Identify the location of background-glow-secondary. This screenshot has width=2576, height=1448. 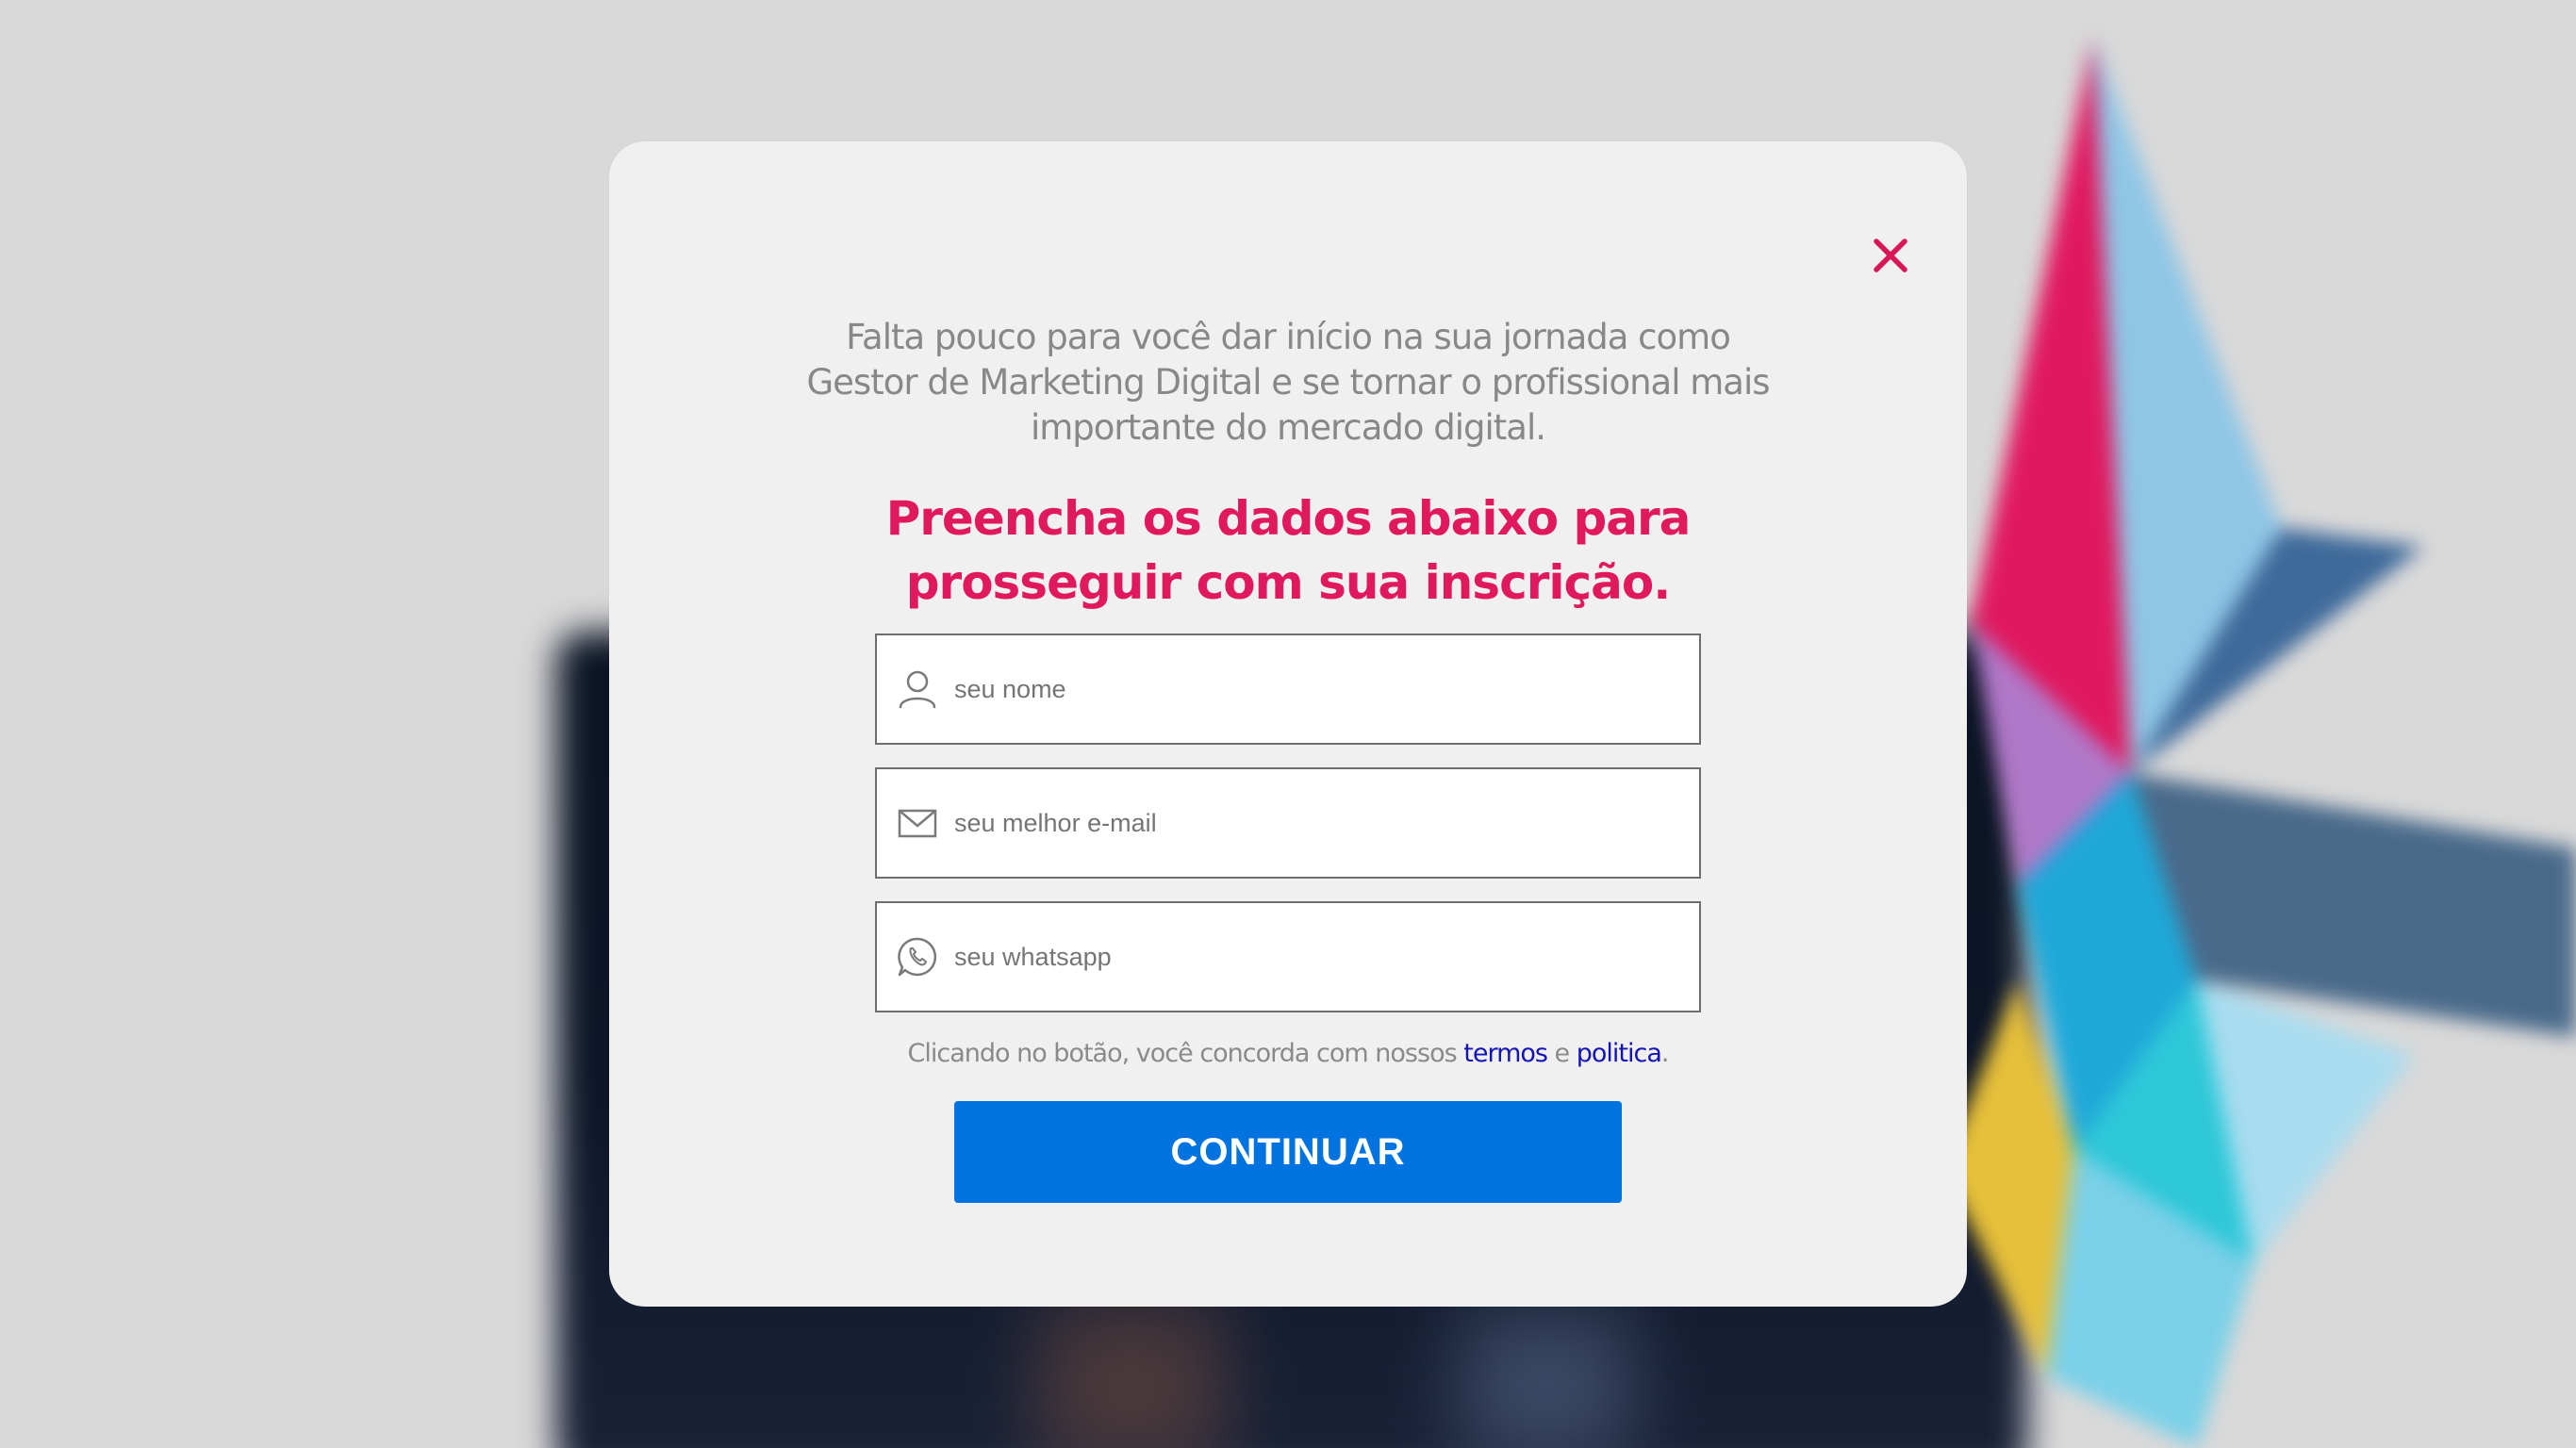
(1546, 1379).